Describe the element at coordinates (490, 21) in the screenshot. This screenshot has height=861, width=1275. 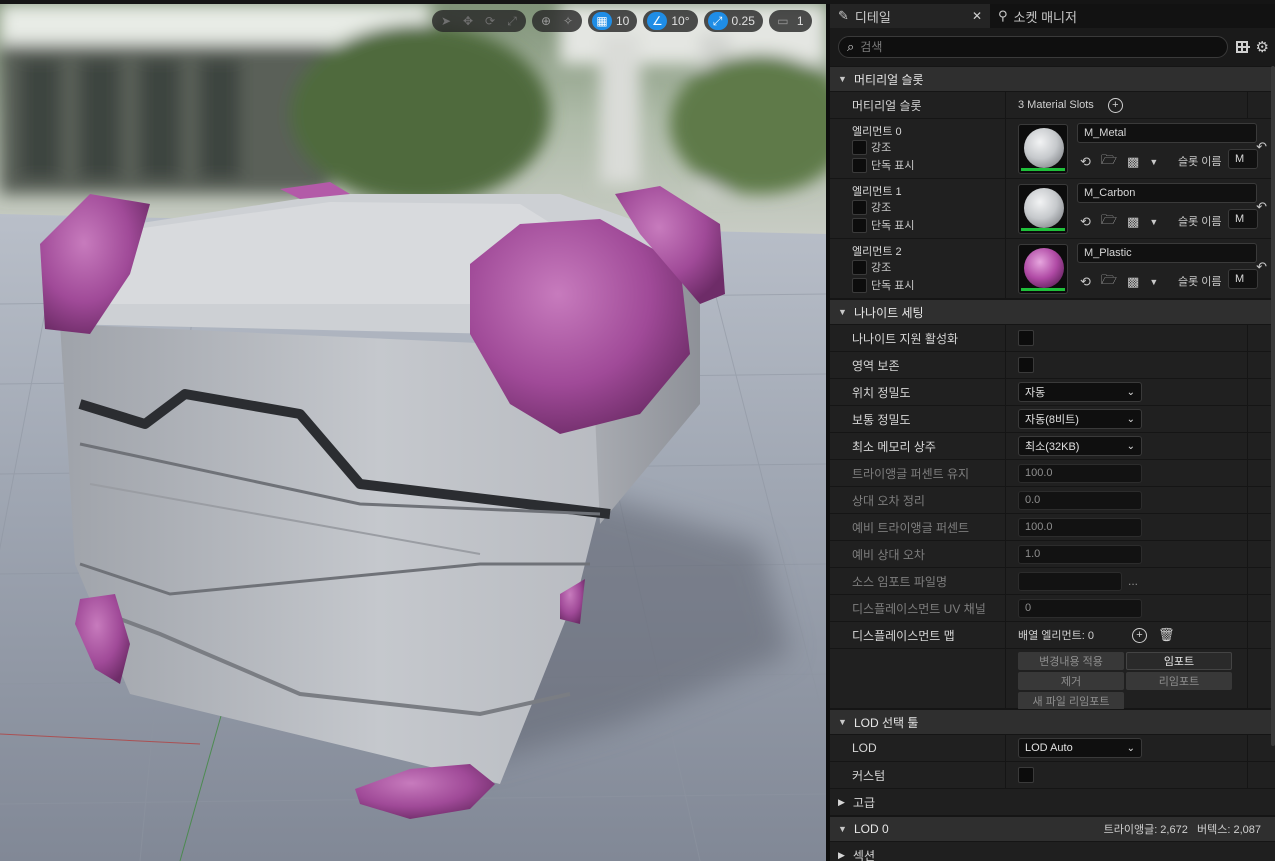
I see `rotate-mode-icon: ⟳` at that location.